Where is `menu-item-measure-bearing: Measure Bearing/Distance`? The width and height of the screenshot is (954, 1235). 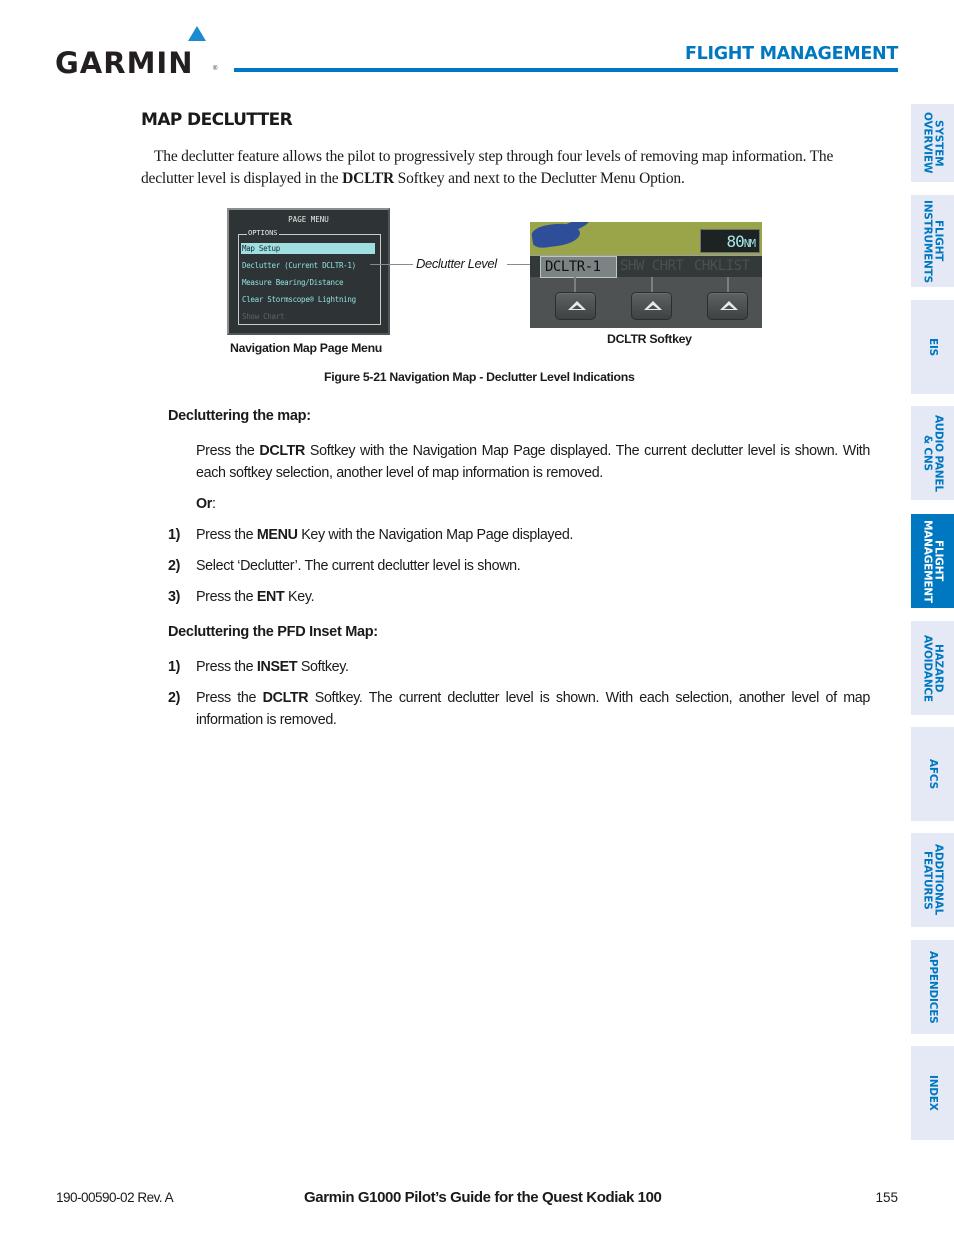
menu-item-measure-bearing: Measure Bearing/Distance is located at coordinates (308, 282).